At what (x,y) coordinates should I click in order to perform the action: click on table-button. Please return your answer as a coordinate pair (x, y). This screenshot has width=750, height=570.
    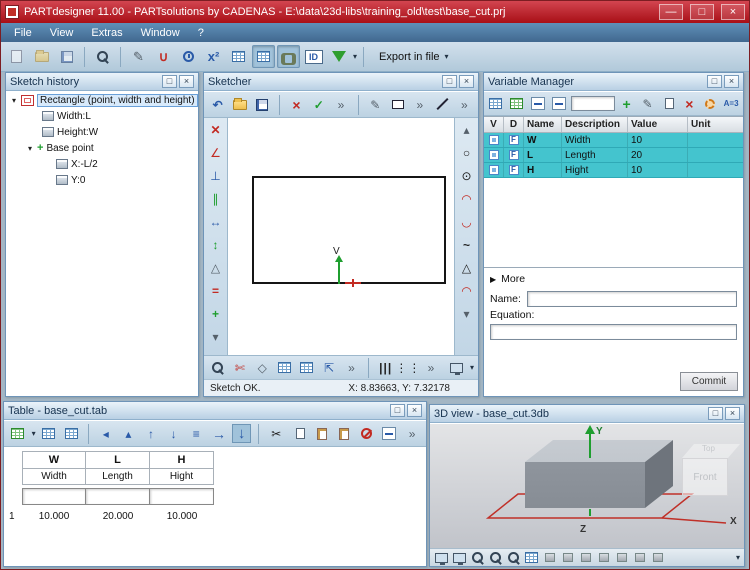
    Looking at the image, I should click on (49, 433).